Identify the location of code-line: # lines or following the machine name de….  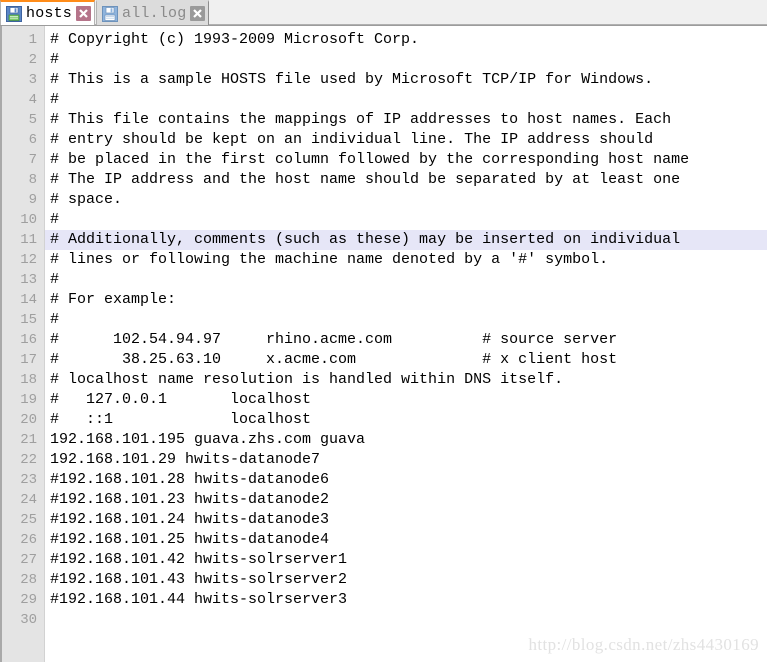
(406, 260).